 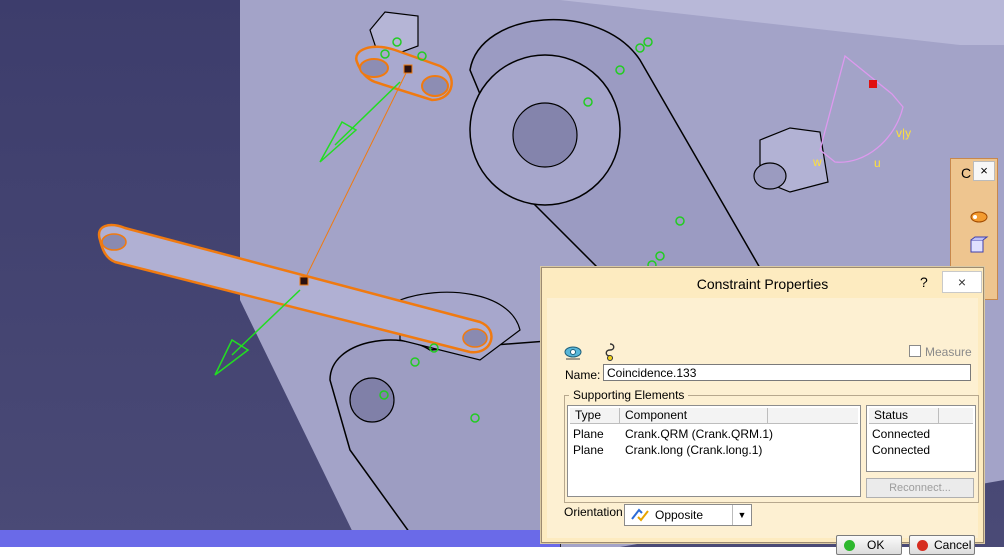 What do you see at coordinates (588, 450) in the screenshot?
I see `row-2-type: Plane` at bounding box center [588, 450].